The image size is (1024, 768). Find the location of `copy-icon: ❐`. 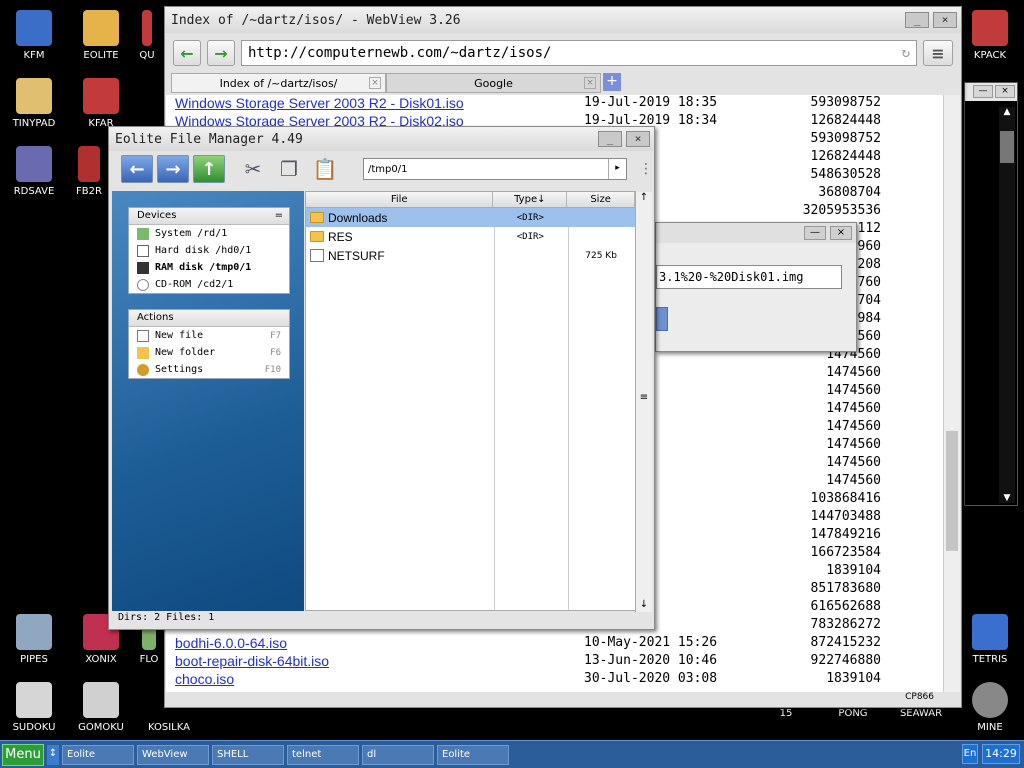

copy-icon: ❐ is located at coordinates (289, 169).